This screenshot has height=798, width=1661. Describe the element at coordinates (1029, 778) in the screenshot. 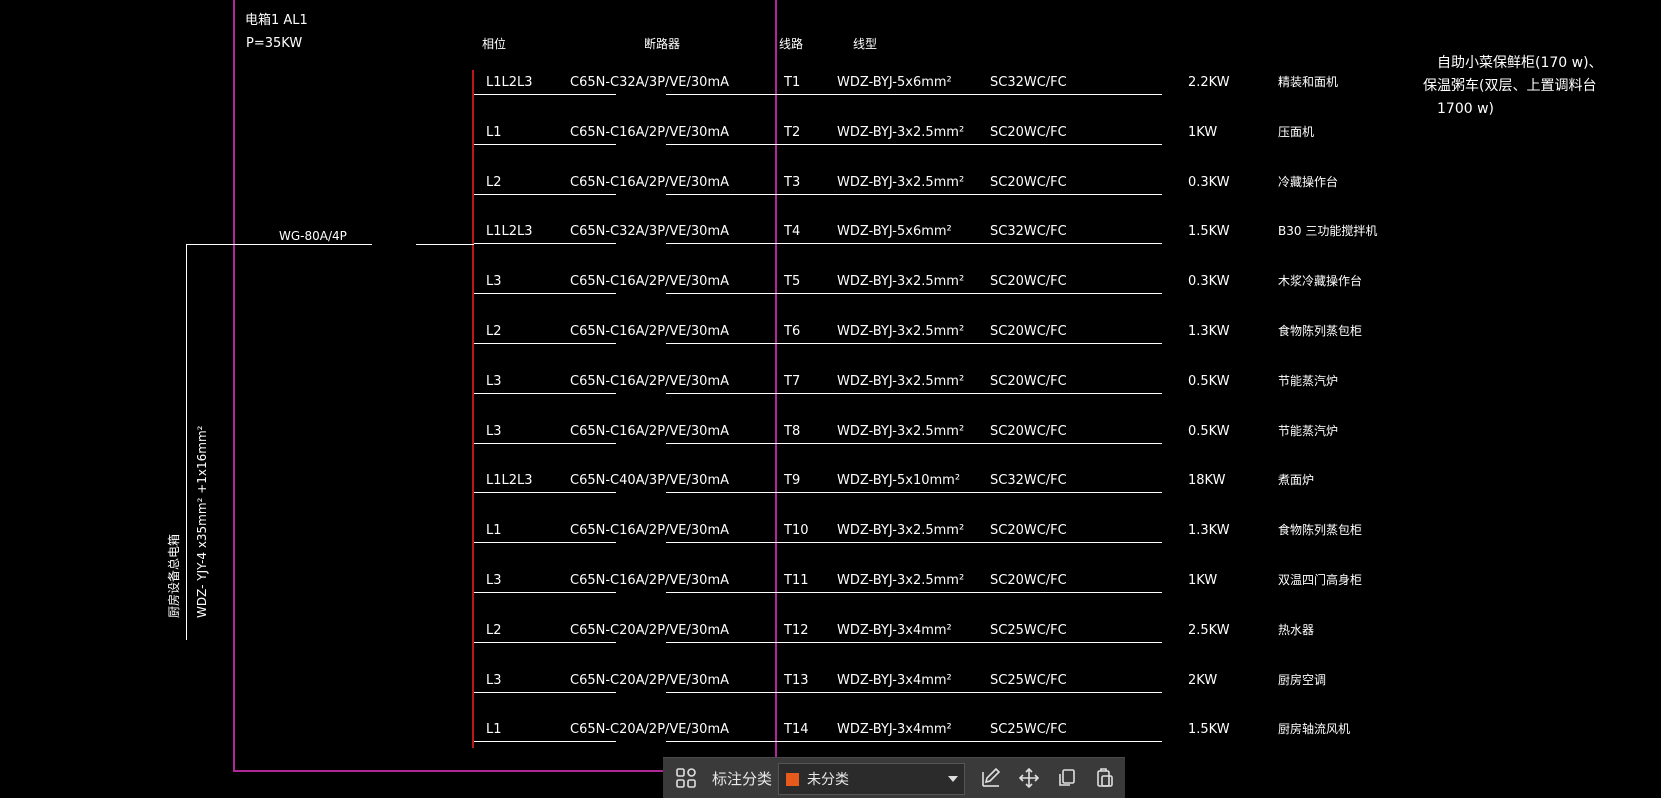

I see `move-icon` at that location.